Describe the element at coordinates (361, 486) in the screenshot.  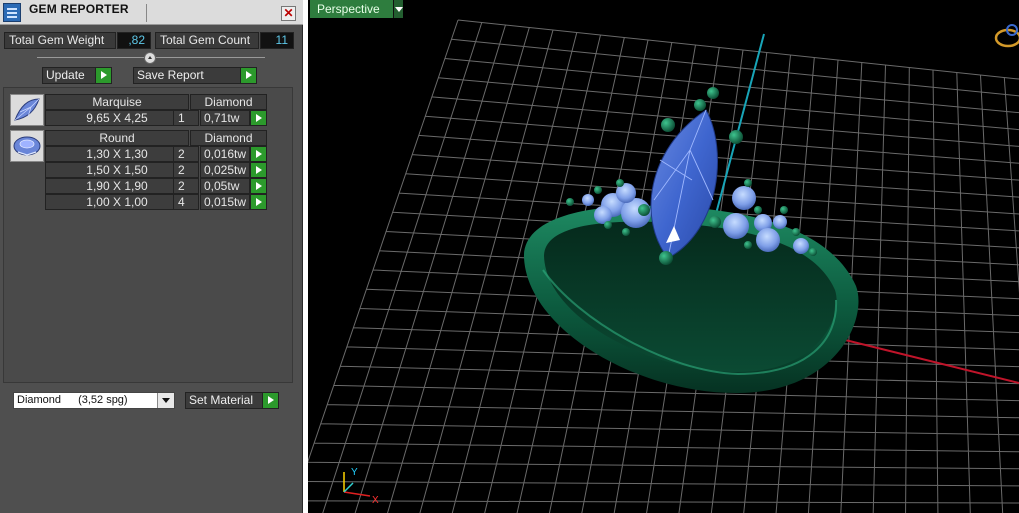
I see `axis-gizmo: Y X` at that location.